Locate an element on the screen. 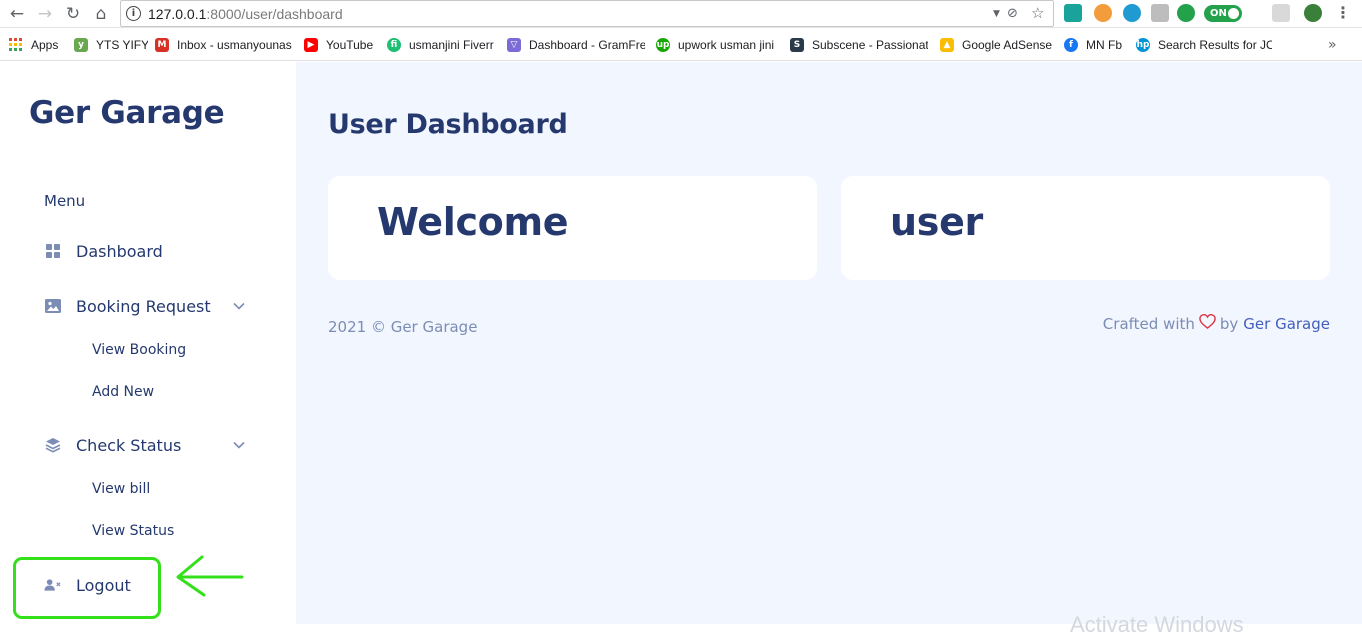 The image size is (1362, 638). annotation-arrow-icon is located at coordinates (210, 576).